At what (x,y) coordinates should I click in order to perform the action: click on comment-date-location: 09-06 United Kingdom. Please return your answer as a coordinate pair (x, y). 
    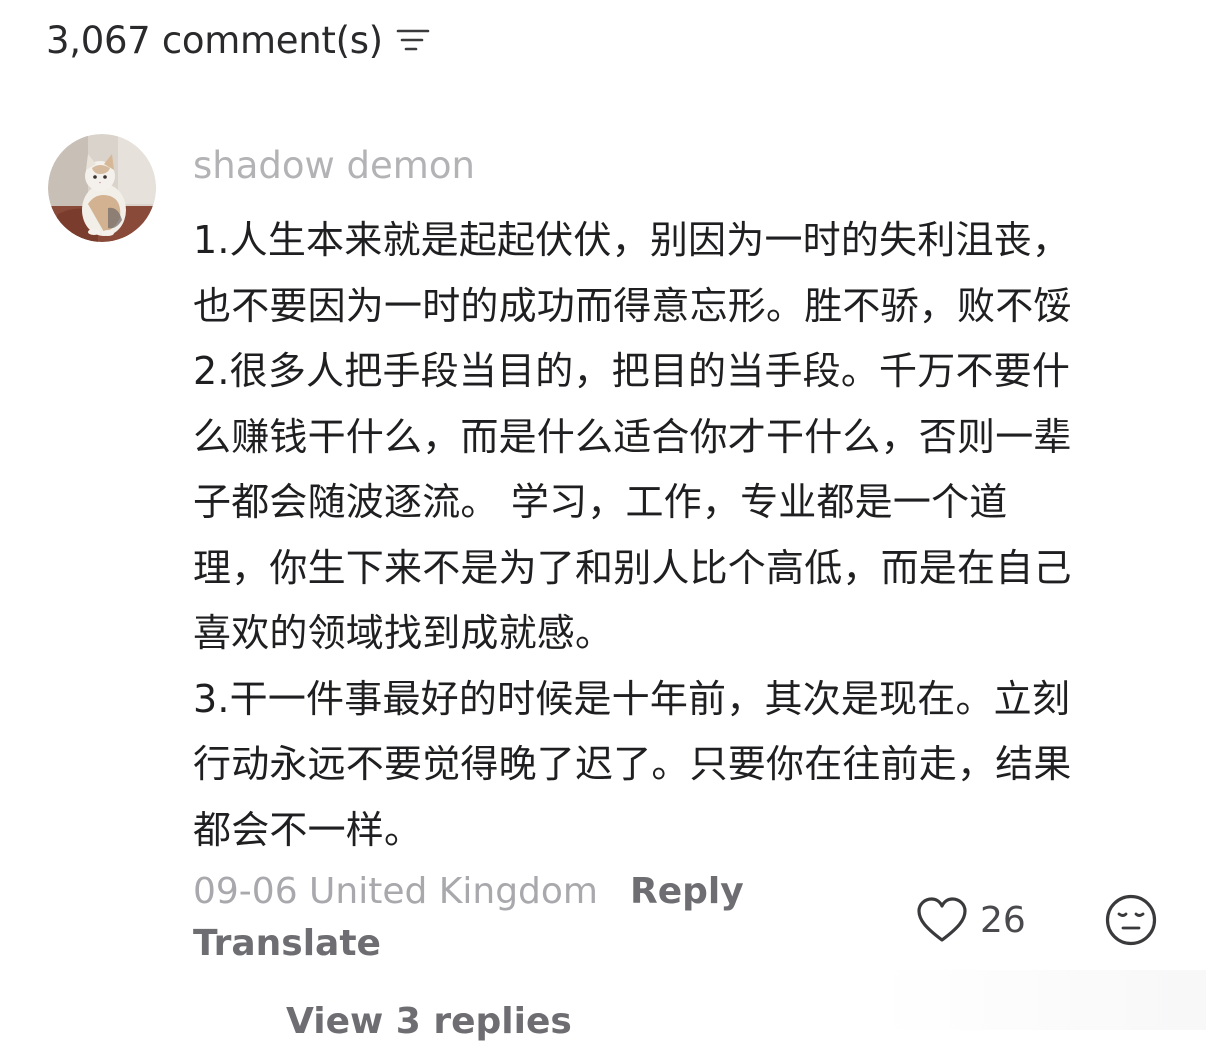
    Looking at the image, I should click on (395, 891).